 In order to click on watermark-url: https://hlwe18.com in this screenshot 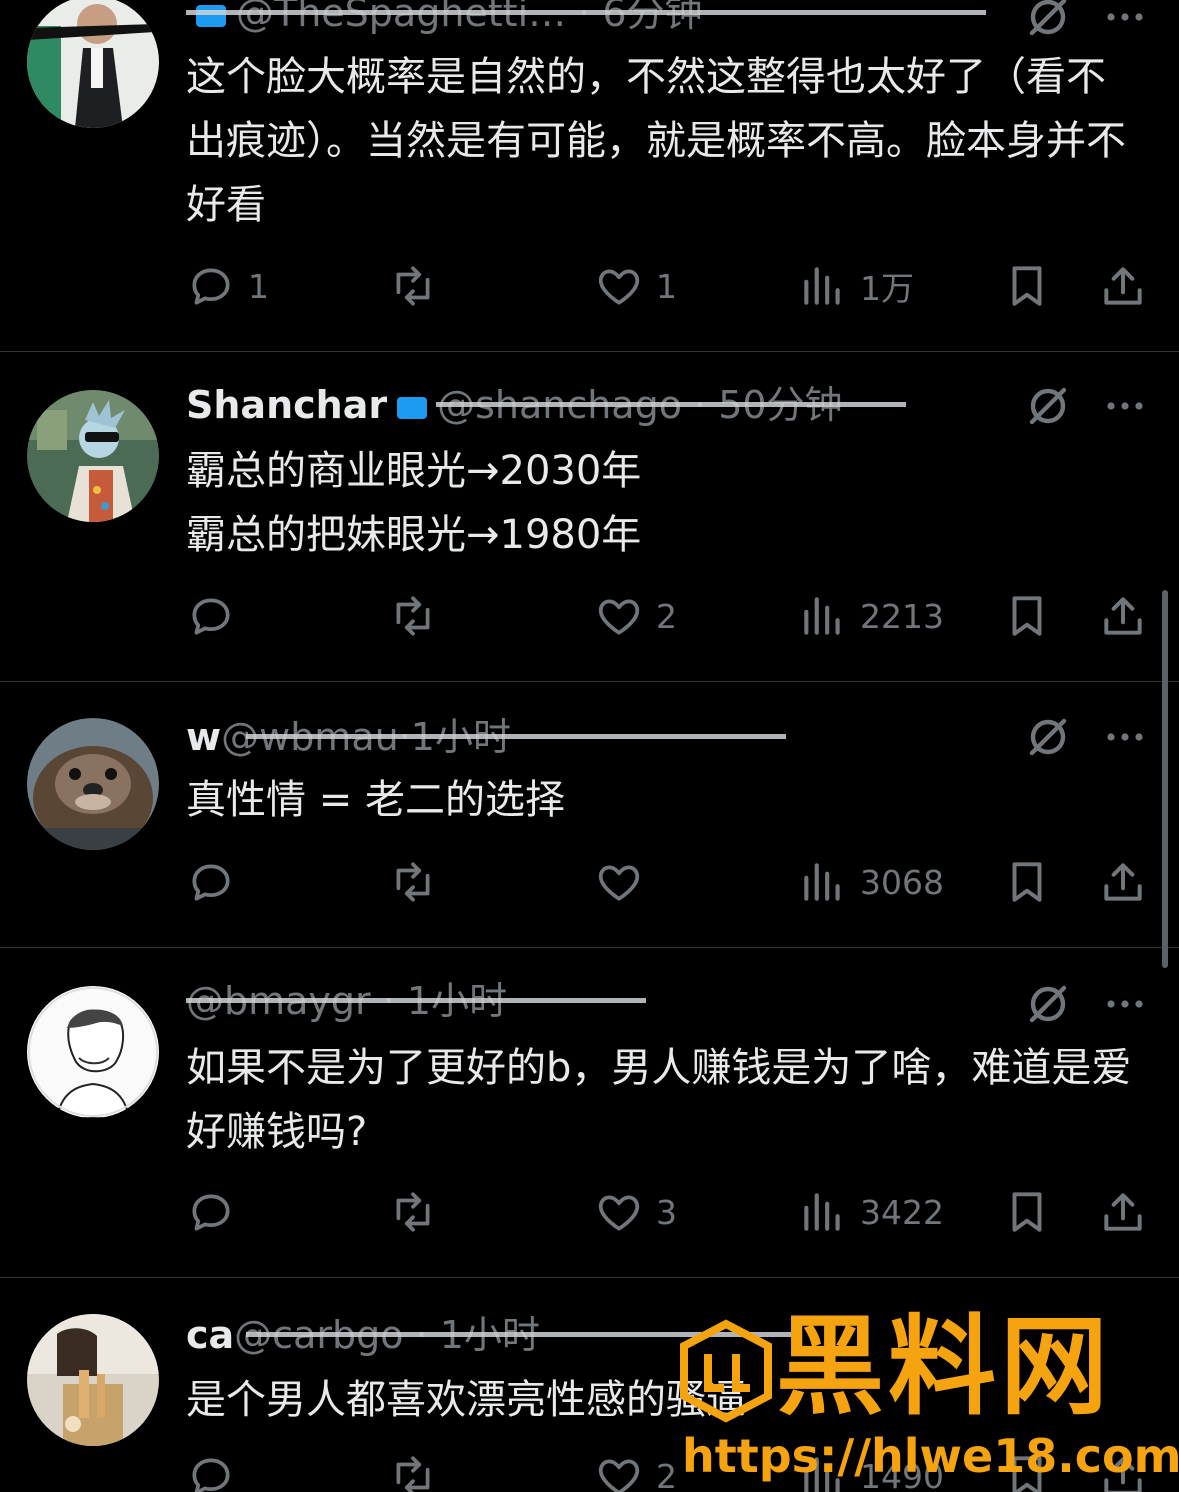, I will do `click(930, 1456)`.